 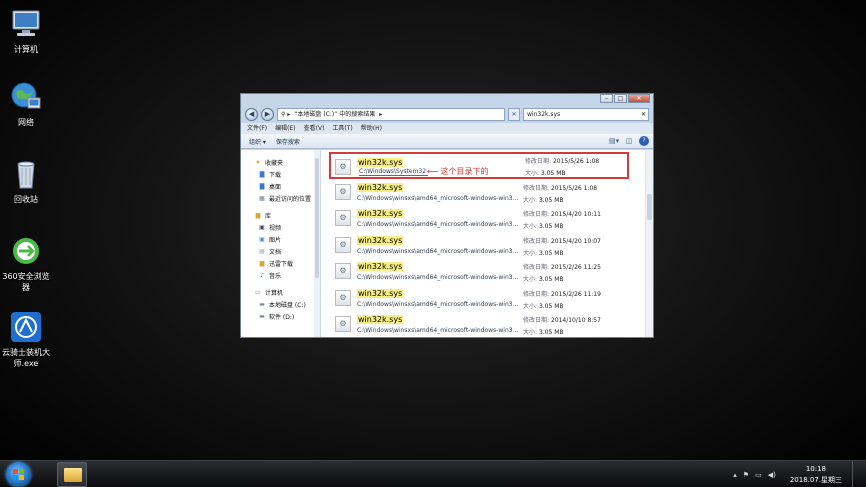 What do you see at coordinates (26, 31) in the screenshot?
I see `desktop-icon-computer: 计算机` at bounding box center [26, 31].